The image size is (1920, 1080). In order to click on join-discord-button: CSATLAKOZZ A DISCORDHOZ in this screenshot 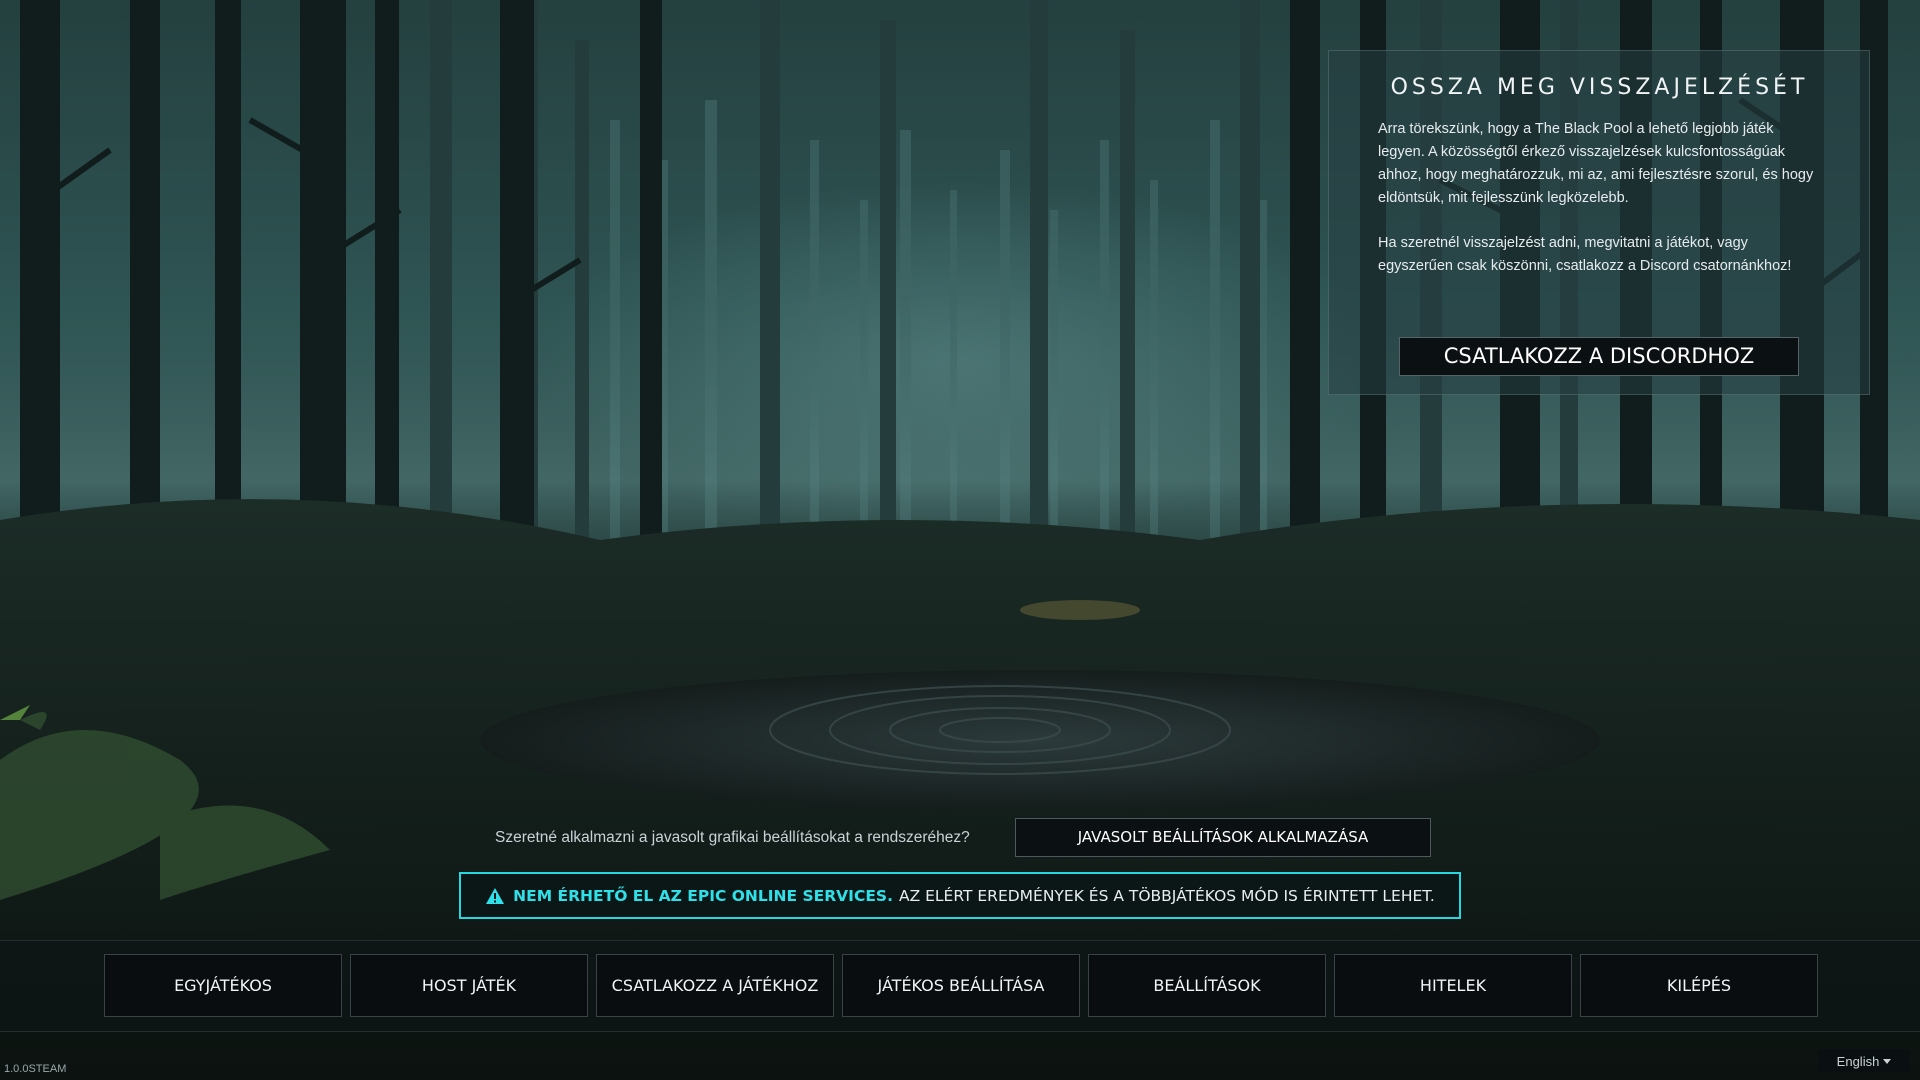, I will do `click(1599, 356)`.